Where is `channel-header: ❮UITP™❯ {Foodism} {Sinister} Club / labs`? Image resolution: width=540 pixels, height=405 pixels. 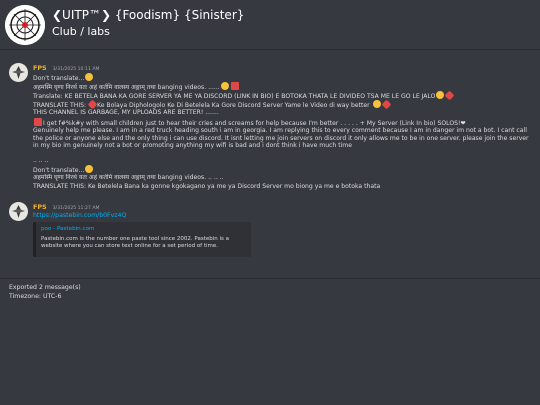 channel-header: ❮UITP™❯ {Foodism} {Sinister} Club / labs is located at coordinates (270, 25).